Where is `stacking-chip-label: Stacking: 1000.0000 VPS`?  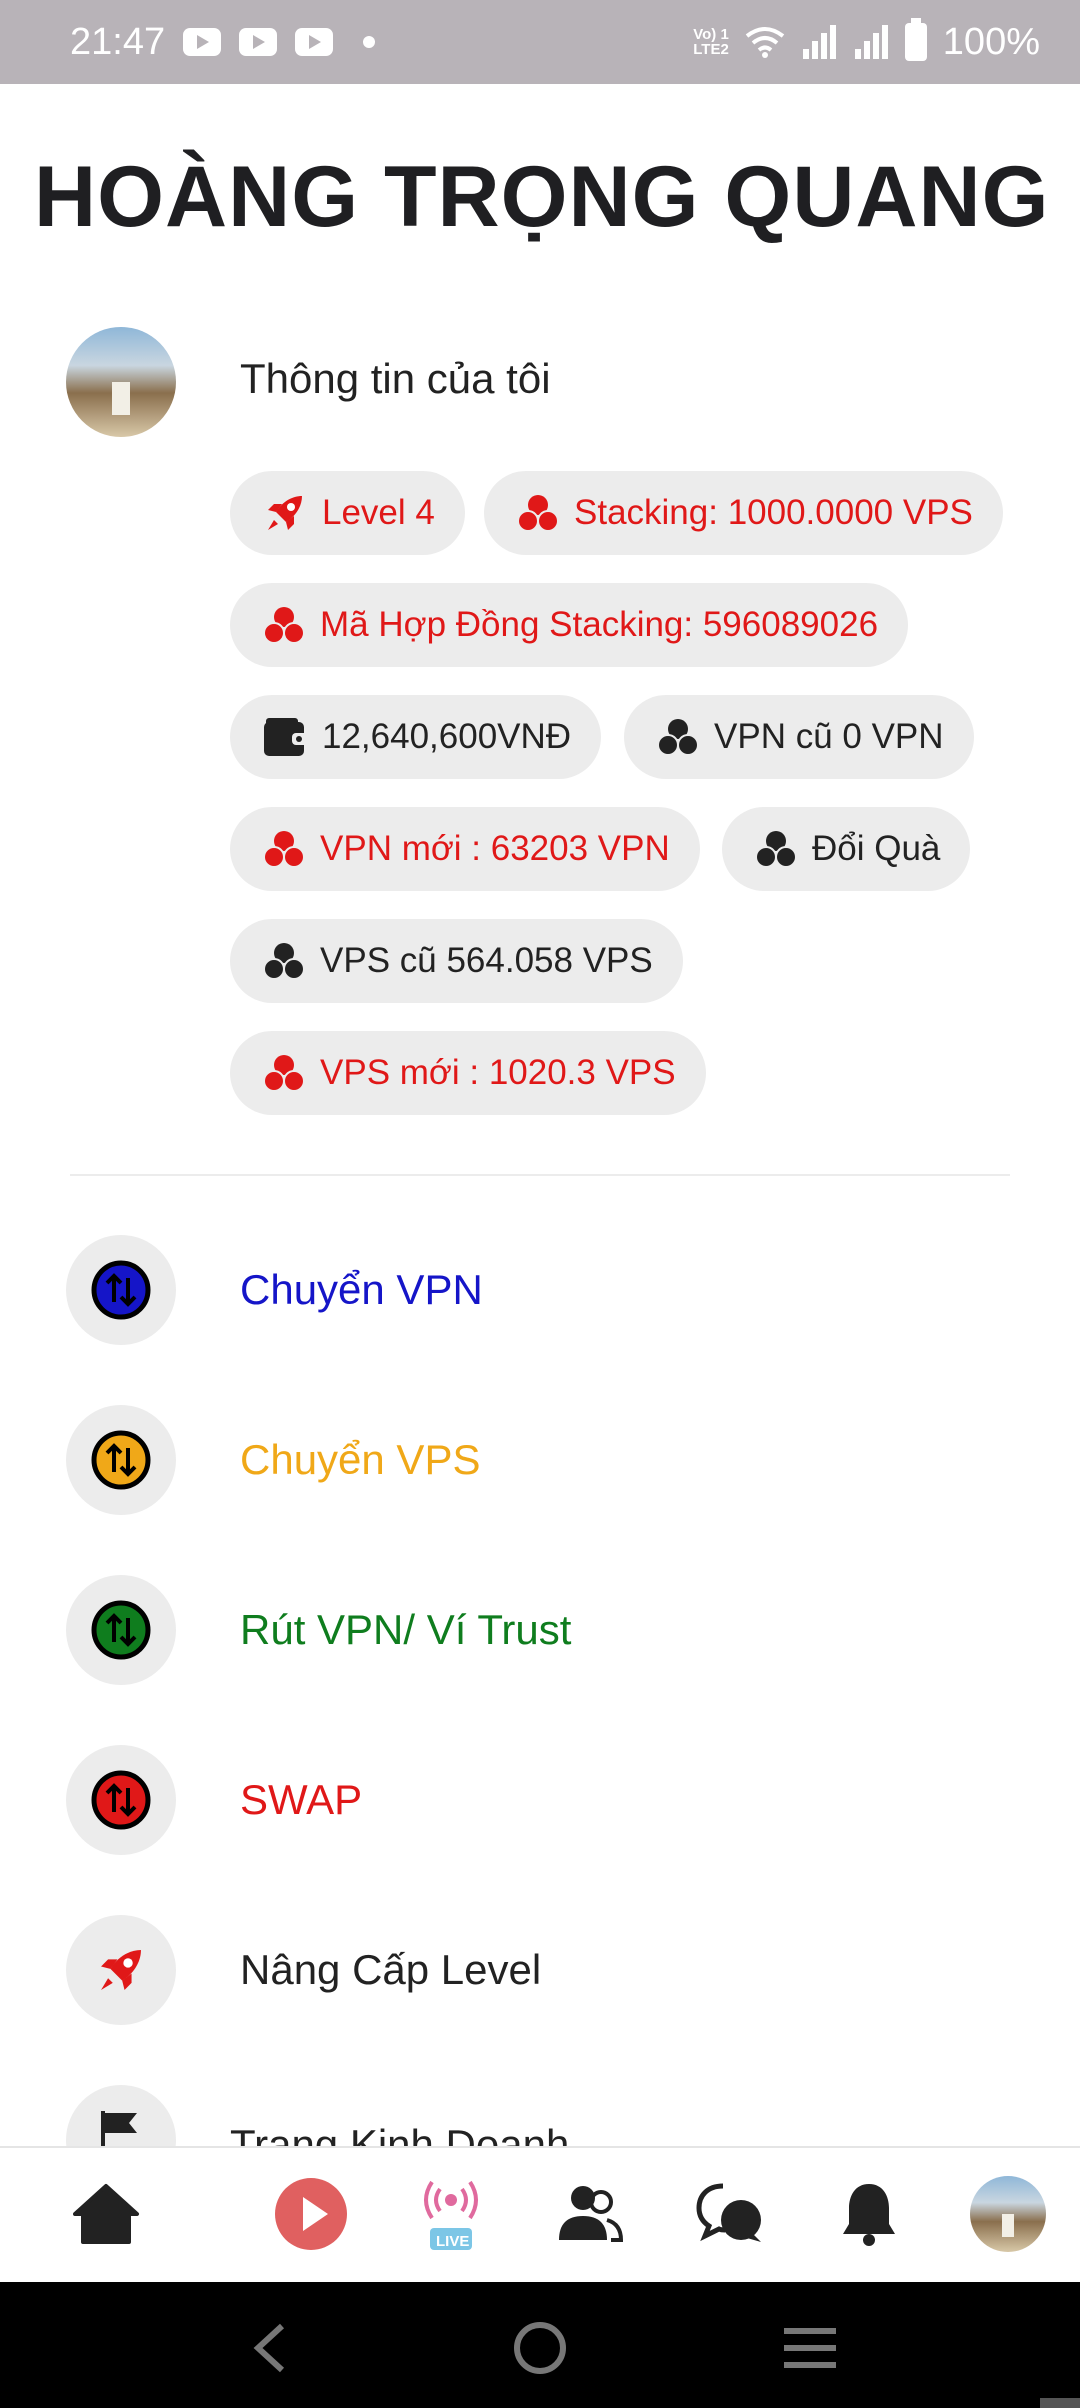 stacking-chip-label: Stacking: 1000.0000 VPS is located at coordinates (773, 512).